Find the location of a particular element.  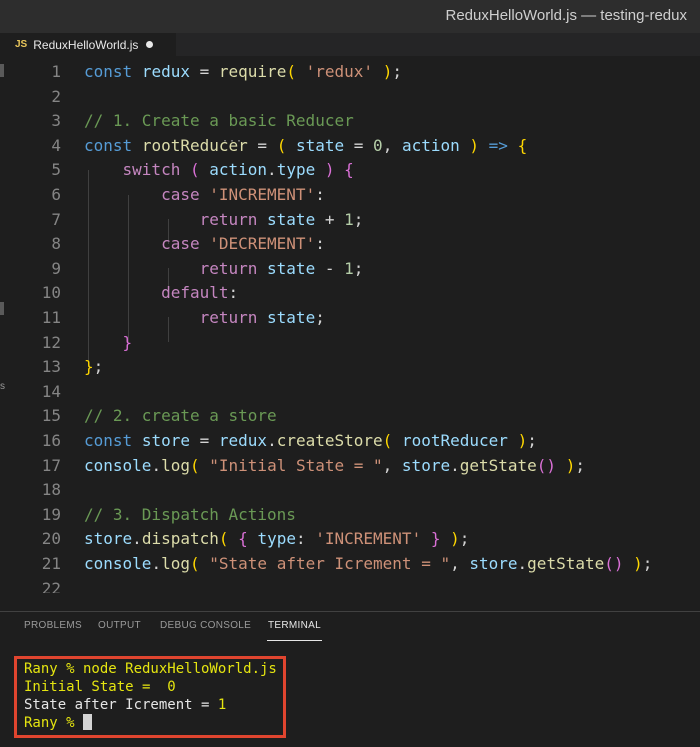

line-number: 21 is located at coordinates (51, 563).